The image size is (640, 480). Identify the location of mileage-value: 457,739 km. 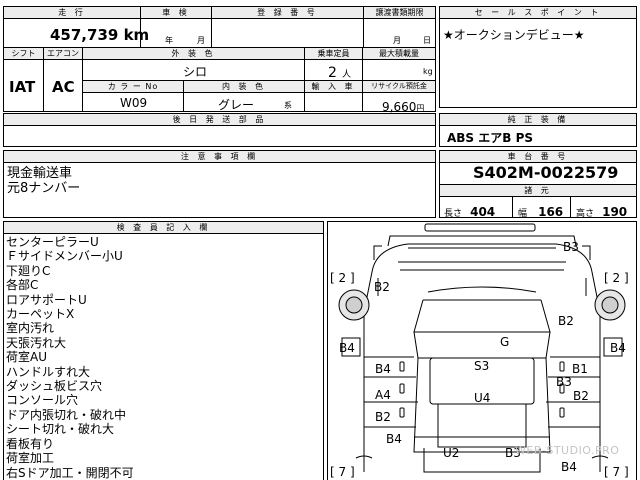
(100, 35).